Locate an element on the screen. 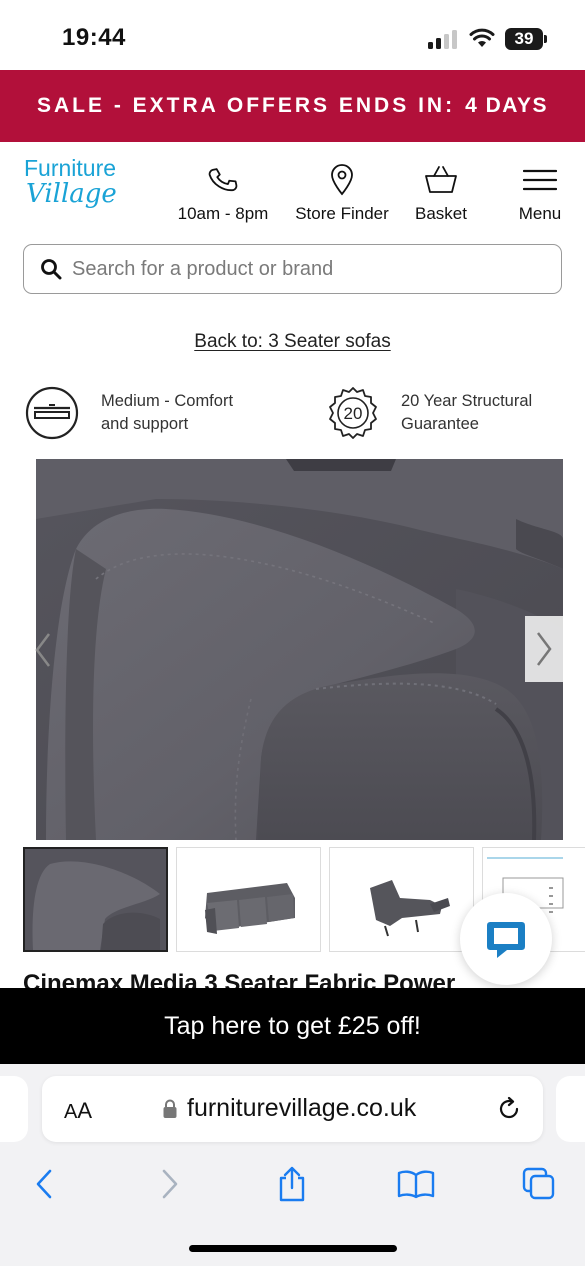 The height and width of the screenshot is (1266, 585). comfort-text-line-2: and support is located at coordinates (145, 424).